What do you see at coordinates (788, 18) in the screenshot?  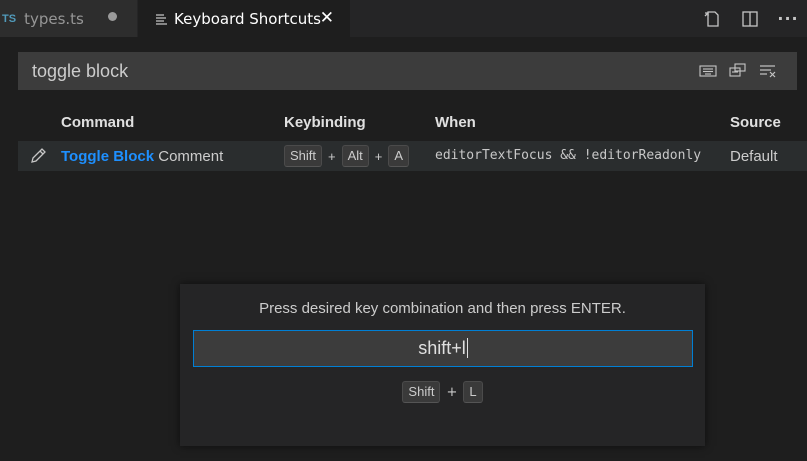 I see `more-actions-icon: ···` at bounding box center [788, 18].